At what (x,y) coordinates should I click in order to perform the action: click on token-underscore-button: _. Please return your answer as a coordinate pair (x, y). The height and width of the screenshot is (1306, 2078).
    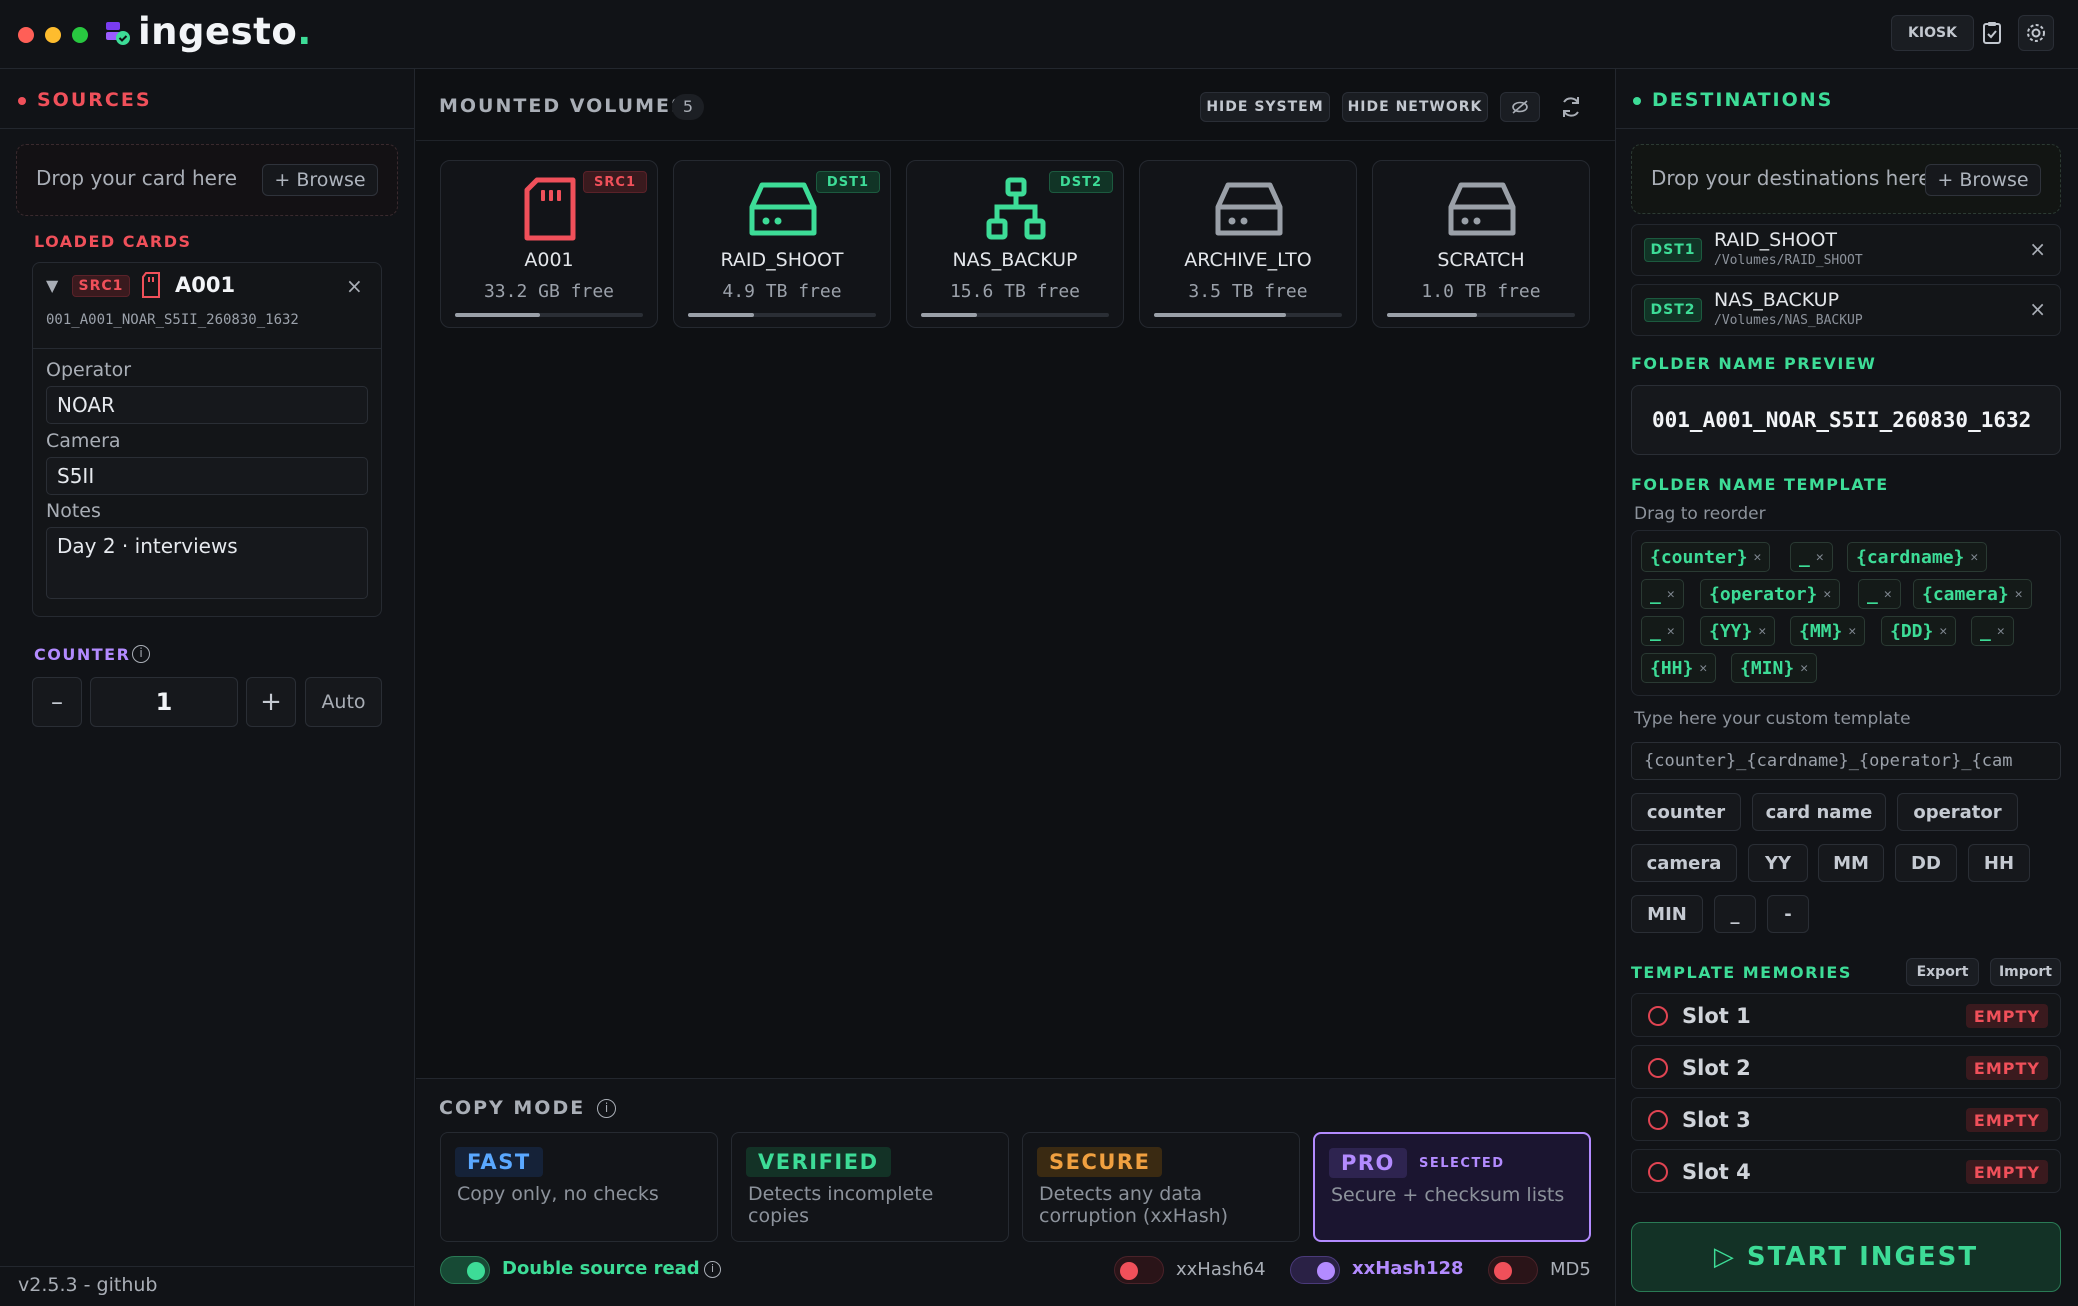
    Looking at the image, I should click on (1735, 914).